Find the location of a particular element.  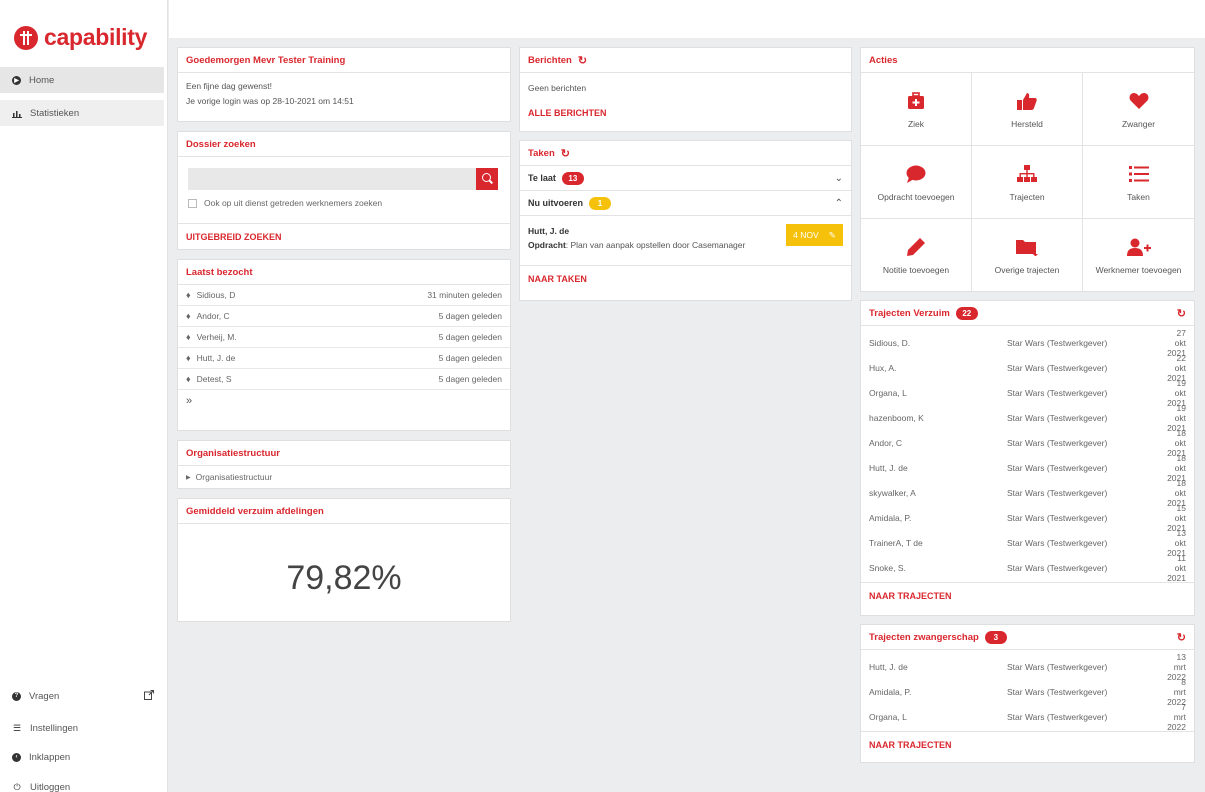

panel-title: Organisatiestructuur is located at coordinates (344, 453).